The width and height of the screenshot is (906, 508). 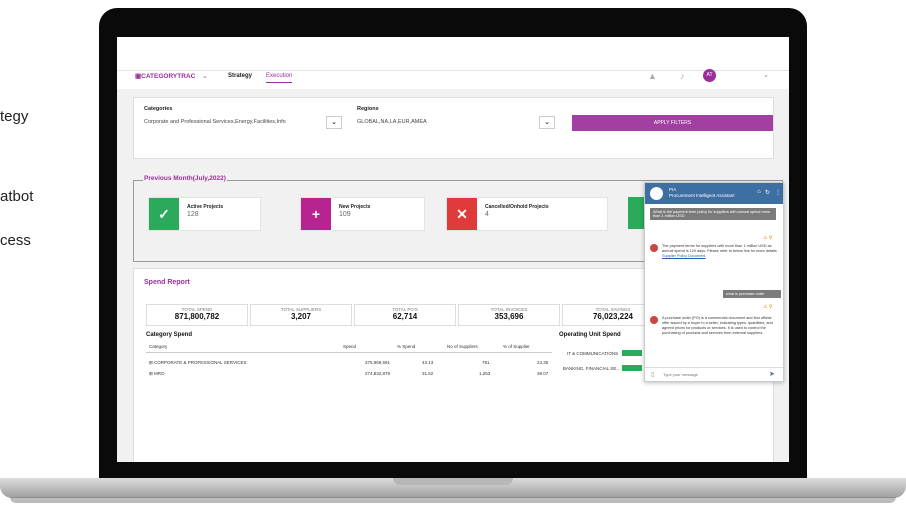 I want to click on table-row-1-pct: 43.13, so click(x=428, y=362).